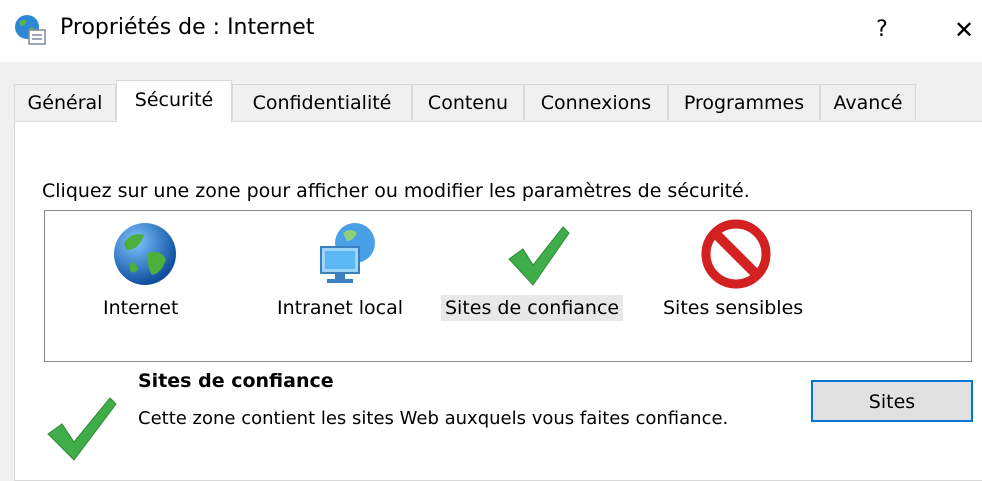 The image size is (982, 481). I want to click on selected-zone-checkmark-icon, so click(82, 429).